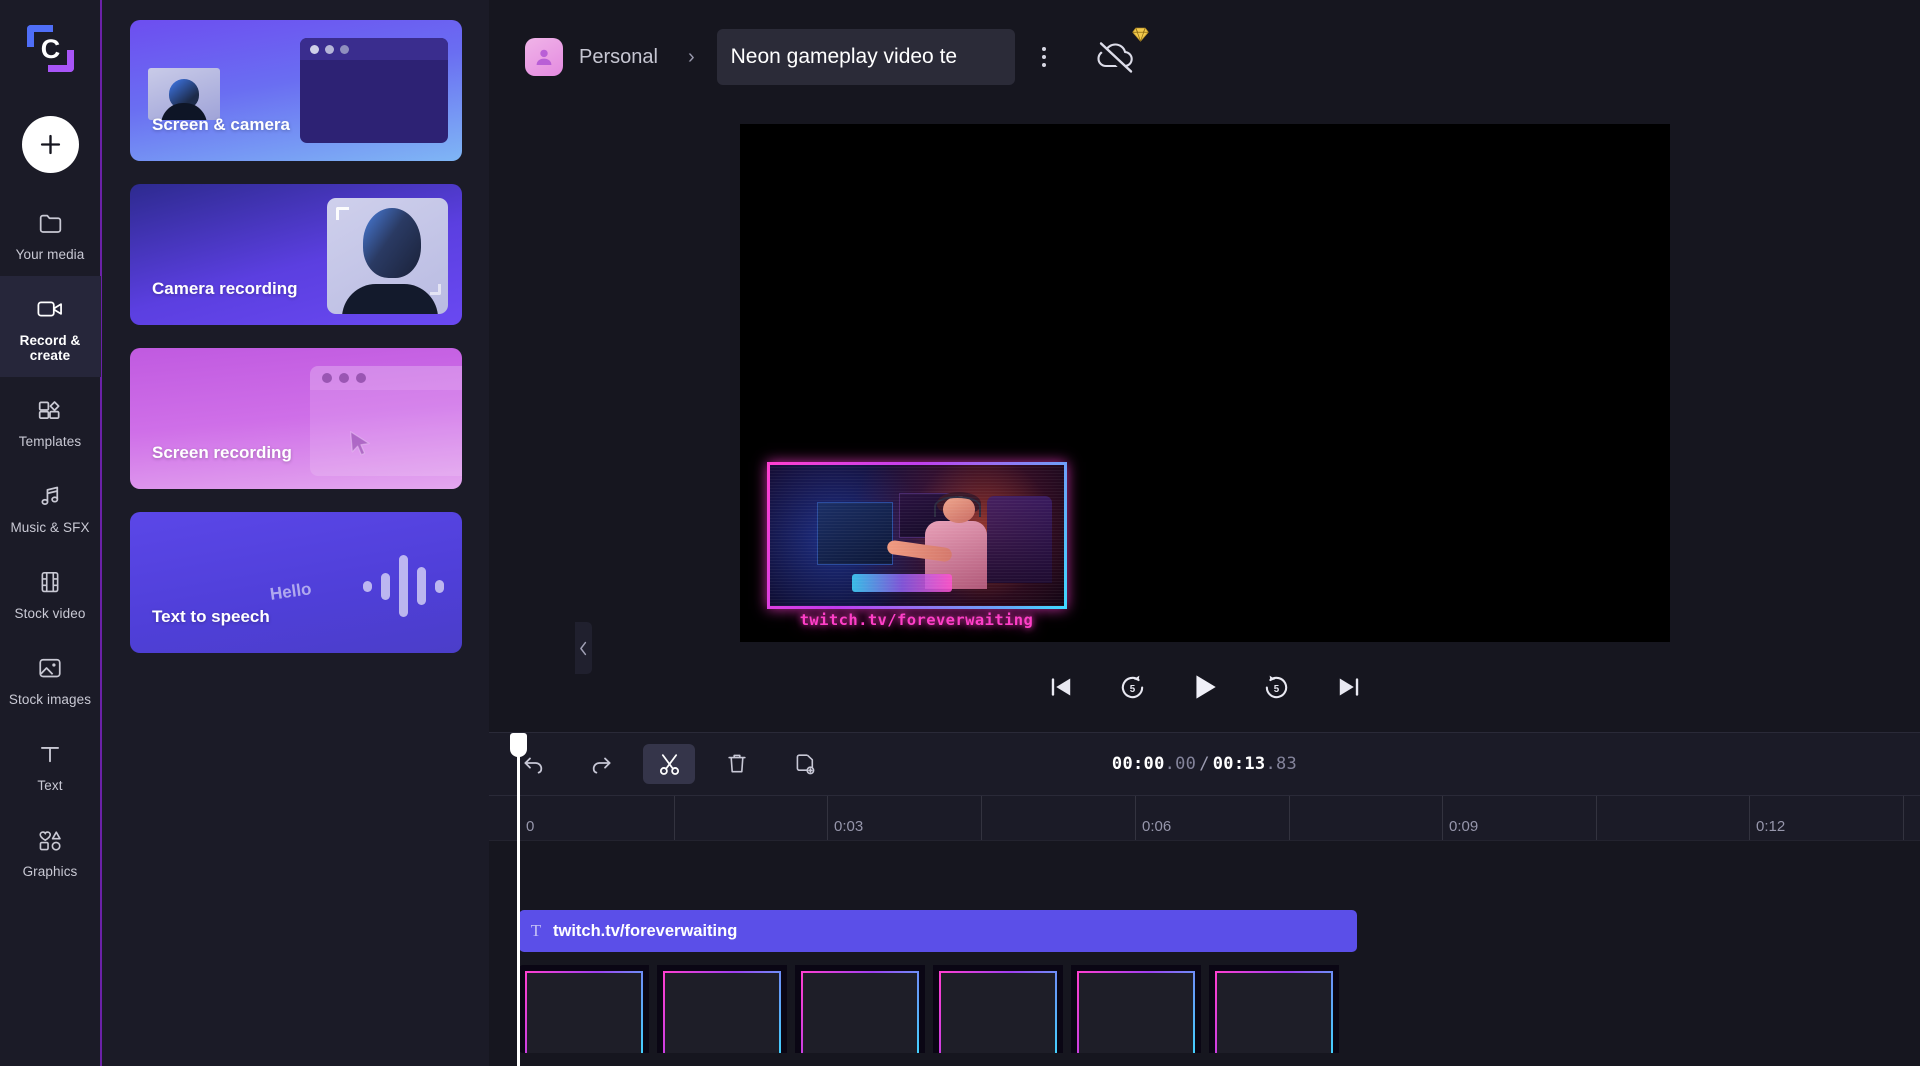 The width and height of the screenshot is (1920, 1066). I want to click on card-camera-recording: Camera recording, so click(296, 254).